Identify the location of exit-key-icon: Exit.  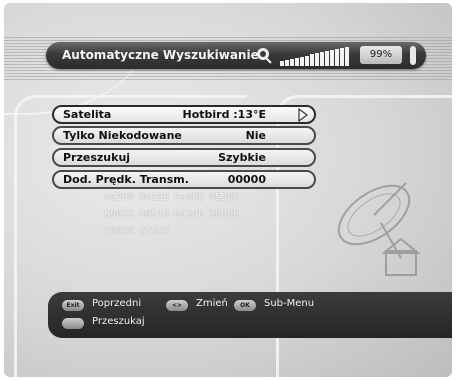
(73, 305).